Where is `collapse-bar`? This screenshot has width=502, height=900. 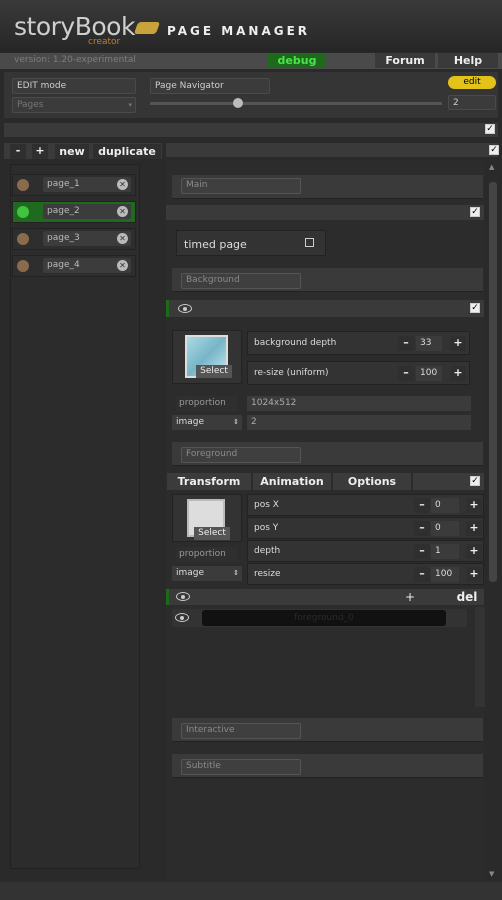
collapse-bar is located at coordinates (251, 130).